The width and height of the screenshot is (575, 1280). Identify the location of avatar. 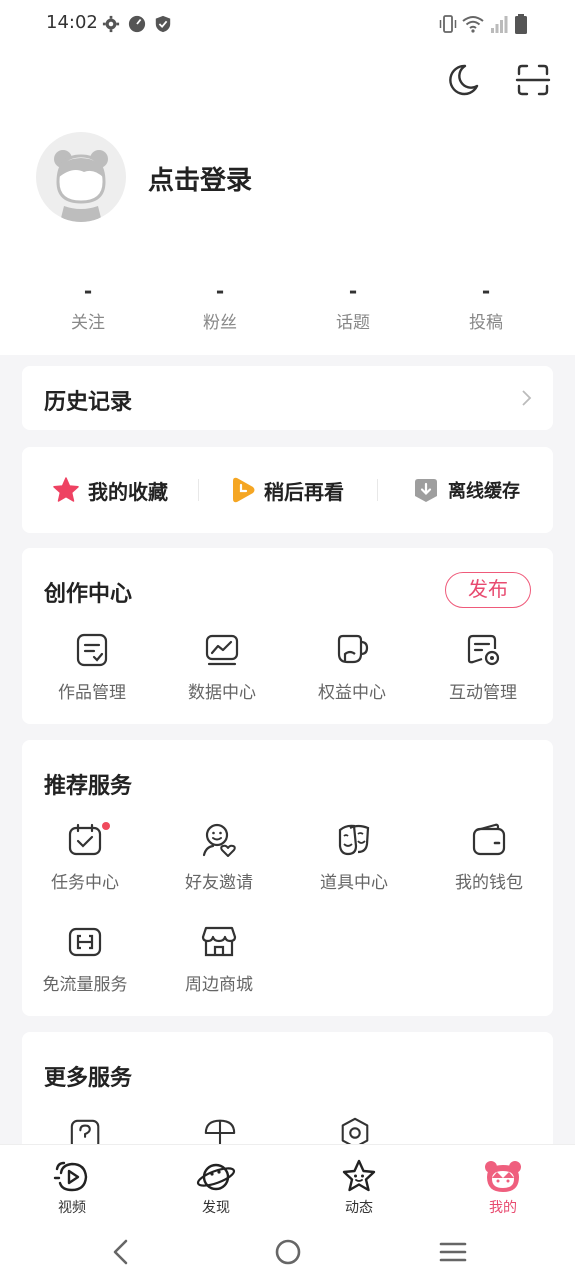
(81, 177).